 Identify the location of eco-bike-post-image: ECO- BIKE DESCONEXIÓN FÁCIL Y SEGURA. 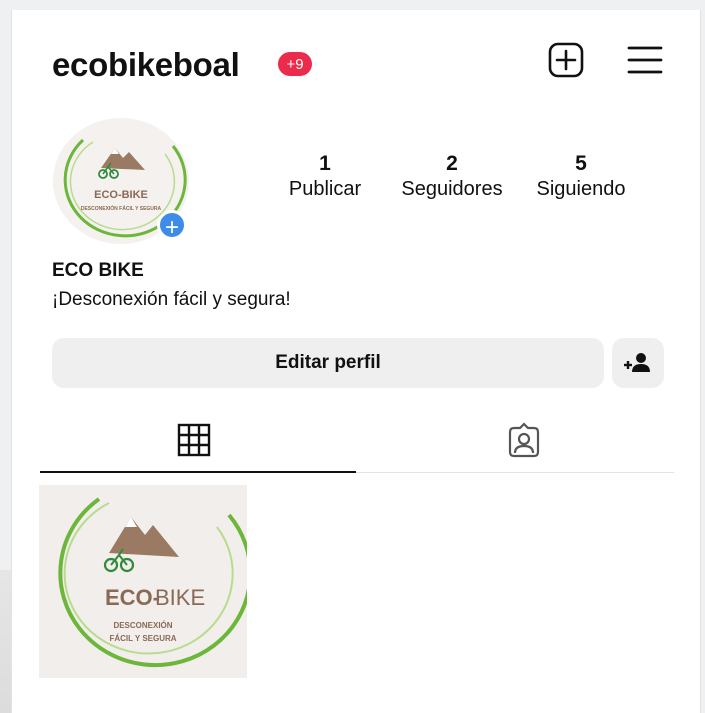
(143, 581).